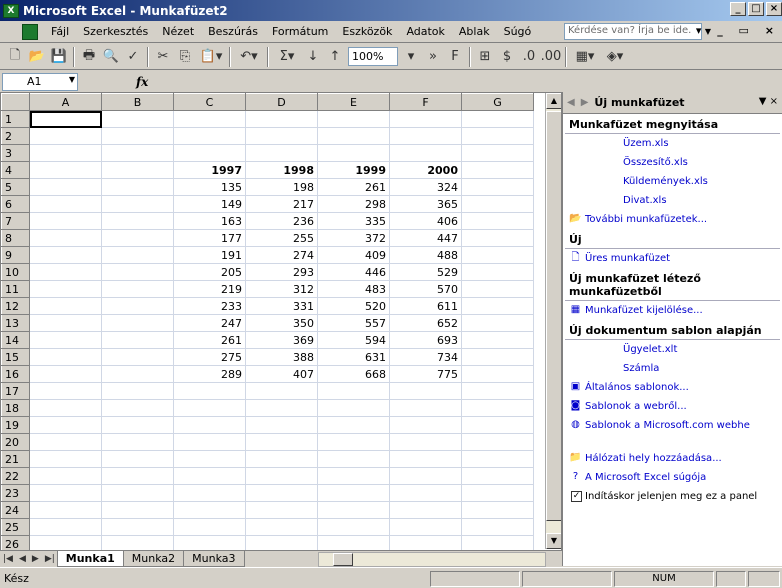 The image size is (782, 588). Describe the element at coordinates (585, 102) in the screenshot. I see `task-pane-forward-icon: ▶` at that location.